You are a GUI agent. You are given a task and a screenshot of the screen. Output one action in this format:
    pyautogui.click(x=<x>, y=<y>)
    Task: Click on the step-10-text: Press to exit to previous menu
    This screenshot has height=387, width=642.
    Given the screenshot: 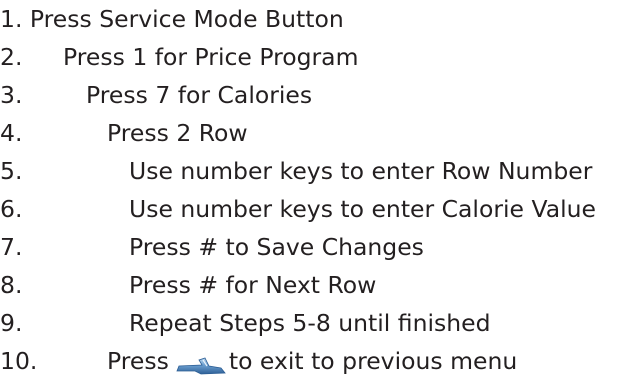 What is the action you would take?
    pyautogui.click(x=312, y=361)
    